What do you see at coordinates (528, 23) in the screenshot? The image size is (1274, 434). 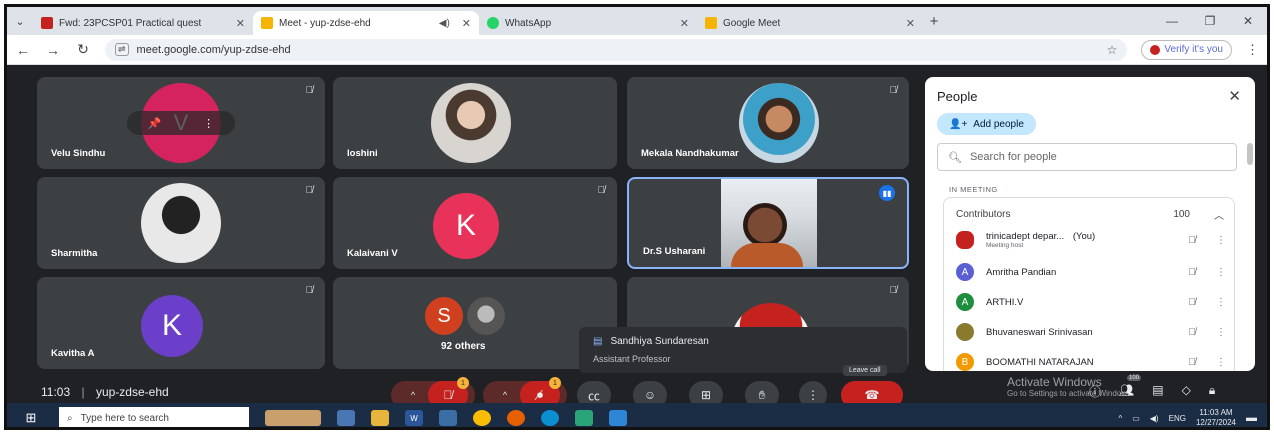 I see `tab-title: WhatsApp` at bounding box center [528, 23].